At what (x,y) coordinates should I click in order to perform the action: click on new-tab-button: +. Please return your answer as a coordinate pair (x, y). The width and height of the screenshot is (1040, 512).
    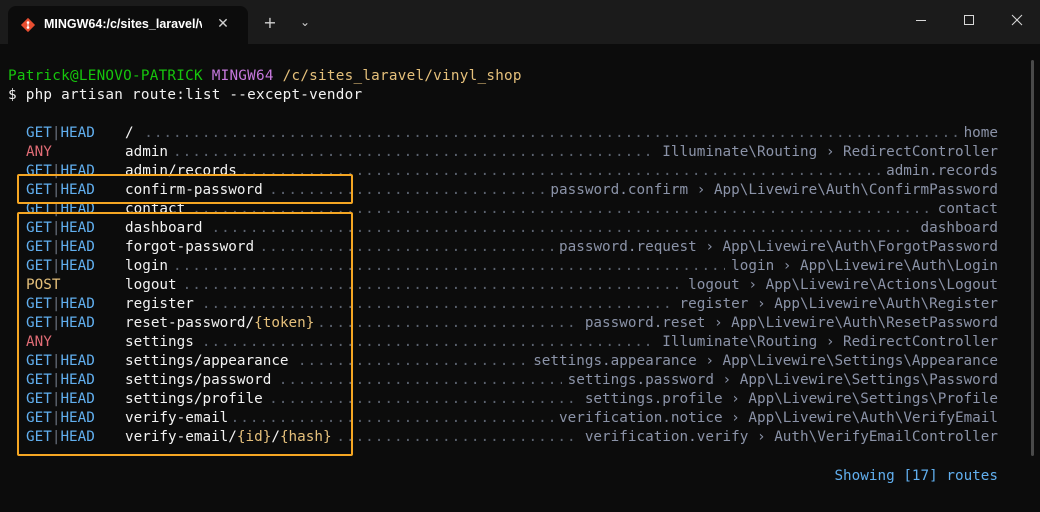
    Looking at the image, I should click on (270, 22).